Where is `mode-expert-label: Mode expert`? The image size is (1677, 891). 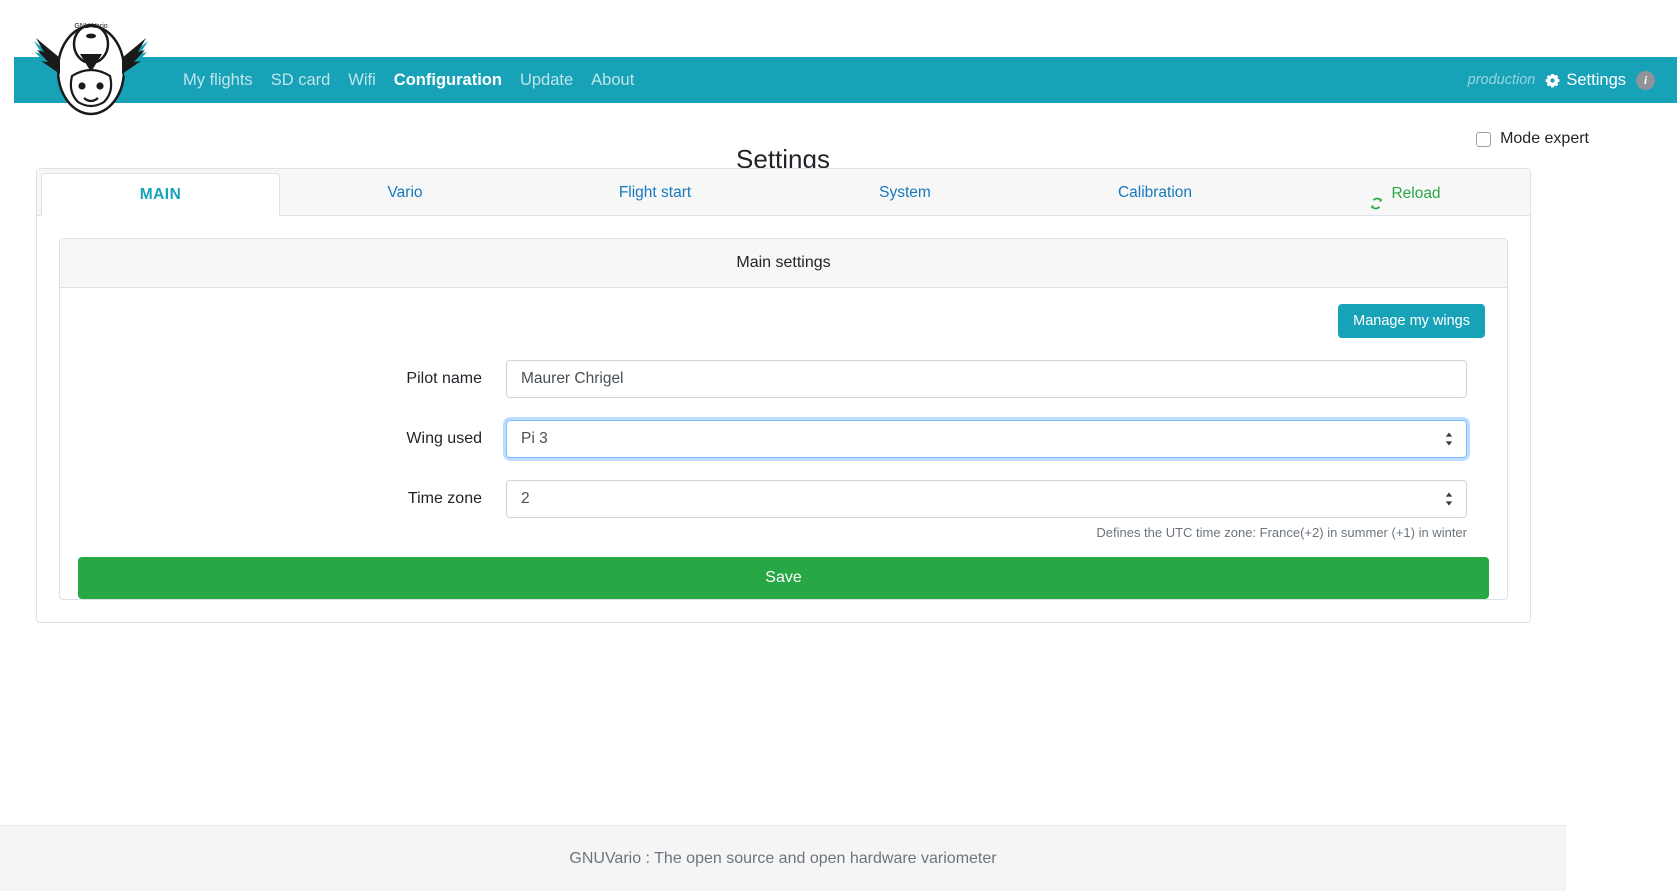
mode-expert-label: Mode expert is located at coordinates (1544, 138).